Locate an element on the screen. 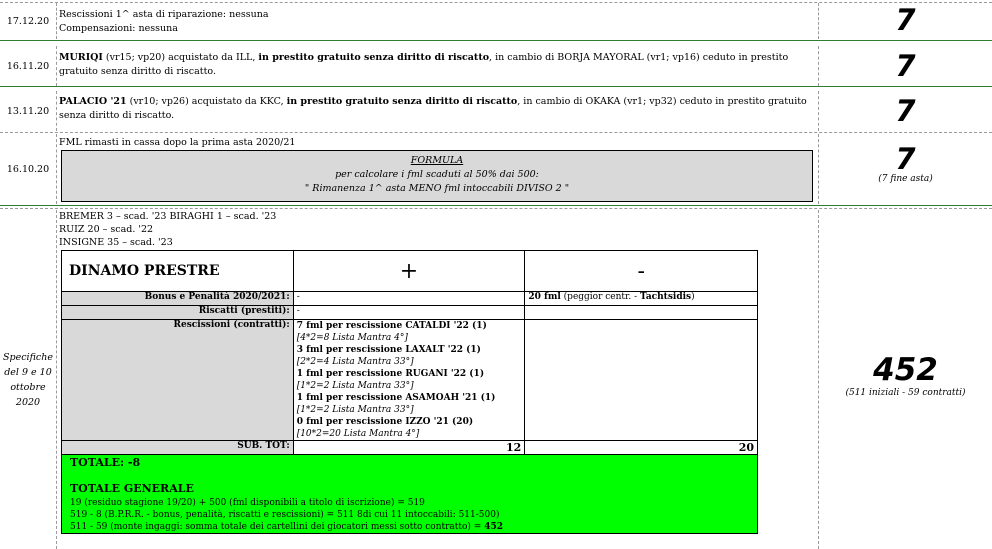  team-name: DINAMO PRESTRE is located at coordinates (177, 271).